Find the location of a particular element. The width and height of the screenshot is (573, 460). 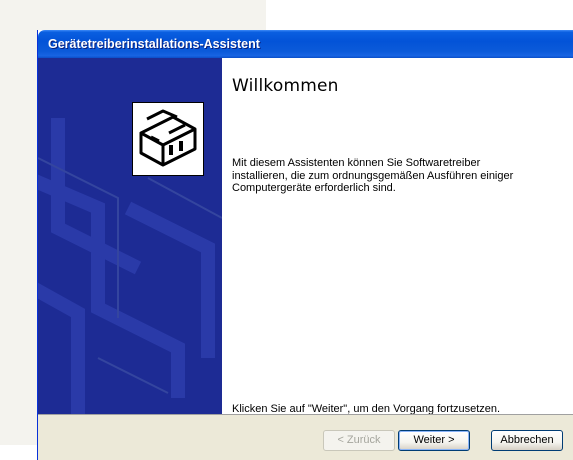

window-title: Gerätetreiberinstallations-Assistent is located at coordinates (154, 44).